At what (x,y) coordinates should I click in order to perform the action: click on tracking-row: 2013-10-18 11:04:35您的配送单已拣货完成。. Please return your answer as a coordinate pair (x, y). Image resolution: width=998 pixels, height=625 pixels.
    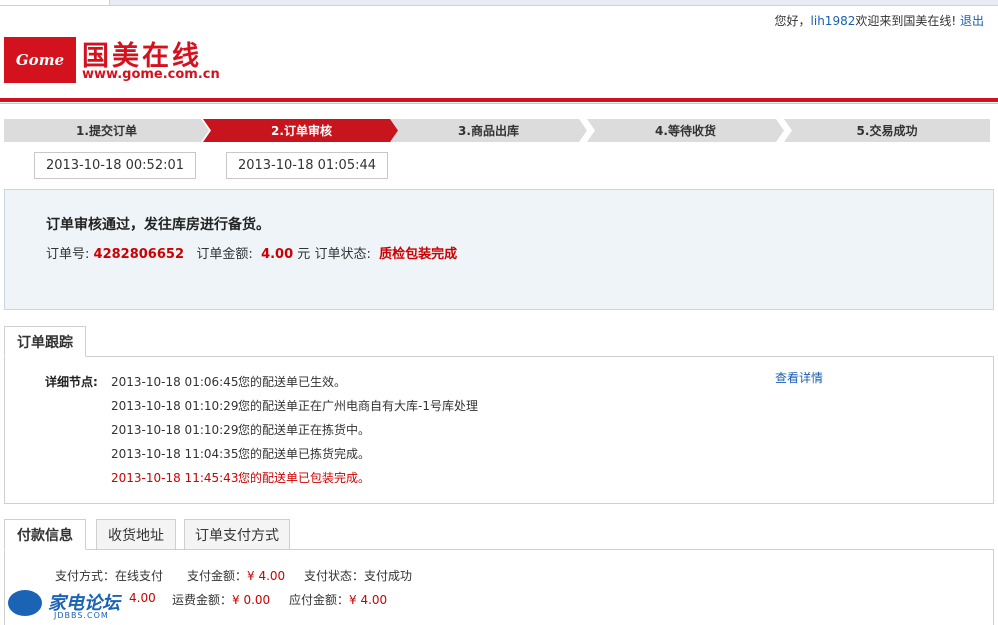
    Looking at the image, I should click on (240, 453).